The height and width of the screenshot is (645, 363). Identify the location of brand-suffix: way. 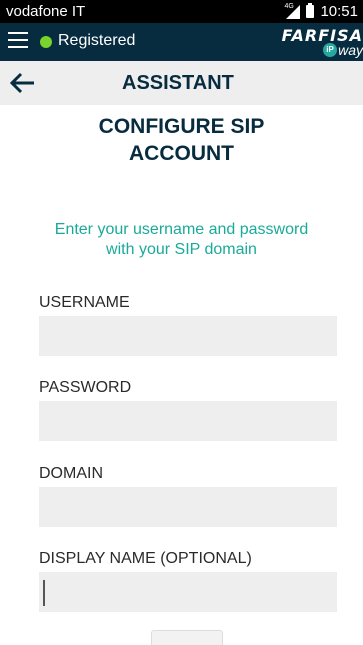
(350, 50).